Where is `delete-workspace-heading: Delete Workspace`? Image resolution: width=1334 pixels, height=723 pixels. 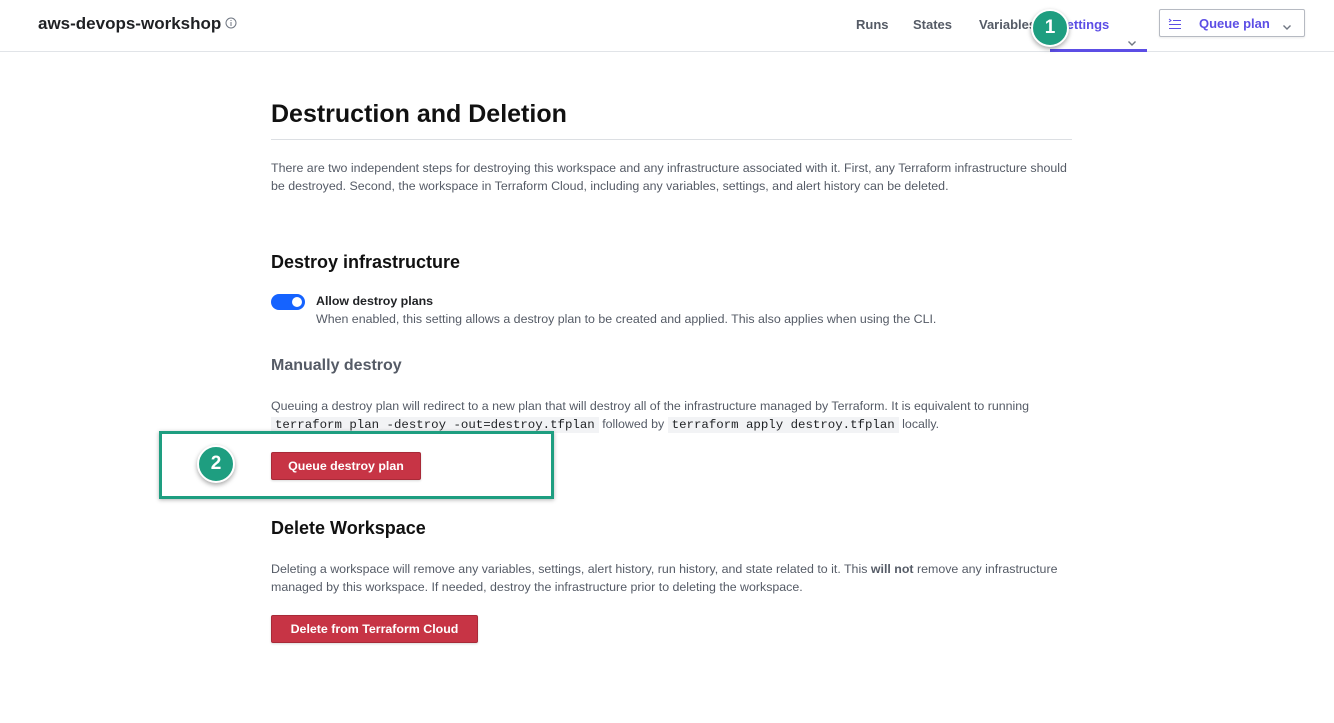 delete-workspace-heading: Delete Workspace is located at coordinates (348, 528).